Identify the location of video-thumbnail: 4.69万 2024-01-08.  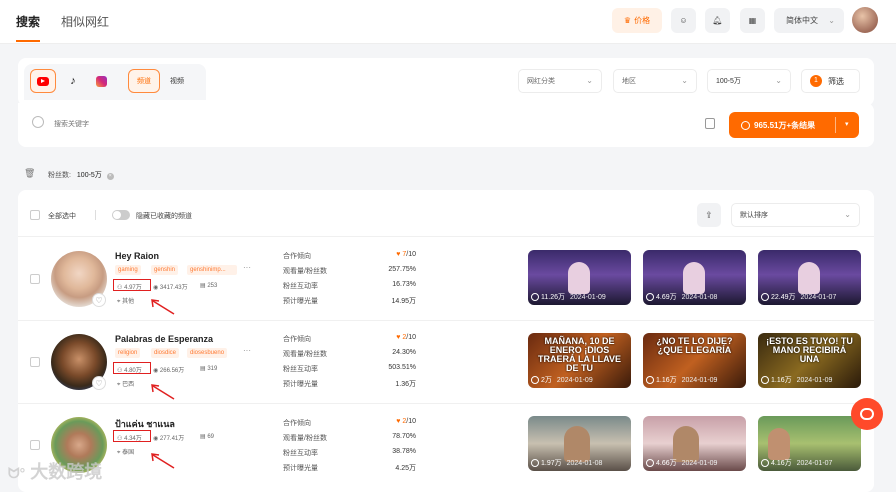
(694, 277).